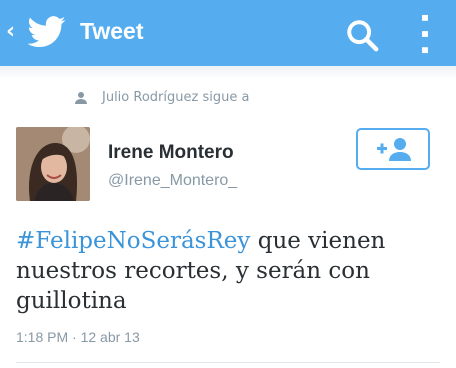  Describe the element at coordinates (171, 153) in the screenshot. I see `author-name: Irene Montero` at that location.